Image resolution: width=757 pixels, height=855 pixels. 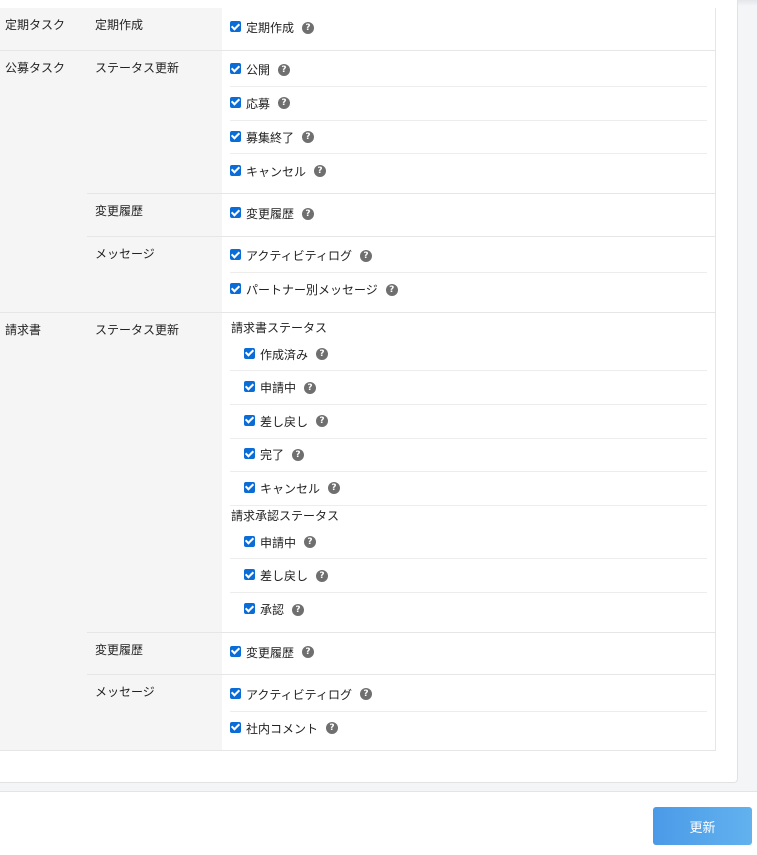 I want to click on option-label: アクティビティログ, so click(x=299, y=694).